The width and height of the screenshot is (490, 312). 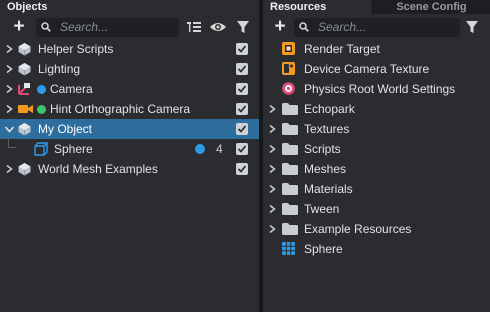 What do you see at coordinates (71, 89) in the screenshot?
I see `tree-row-label: Camera` at bounding box center [71, 89].